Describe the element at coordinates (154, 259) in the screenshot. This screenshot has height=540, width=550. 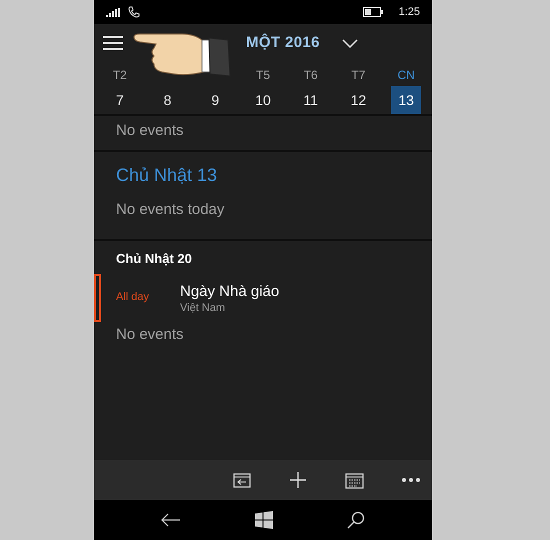
I see `day-heading: Chủ Nhật 20` at that location.